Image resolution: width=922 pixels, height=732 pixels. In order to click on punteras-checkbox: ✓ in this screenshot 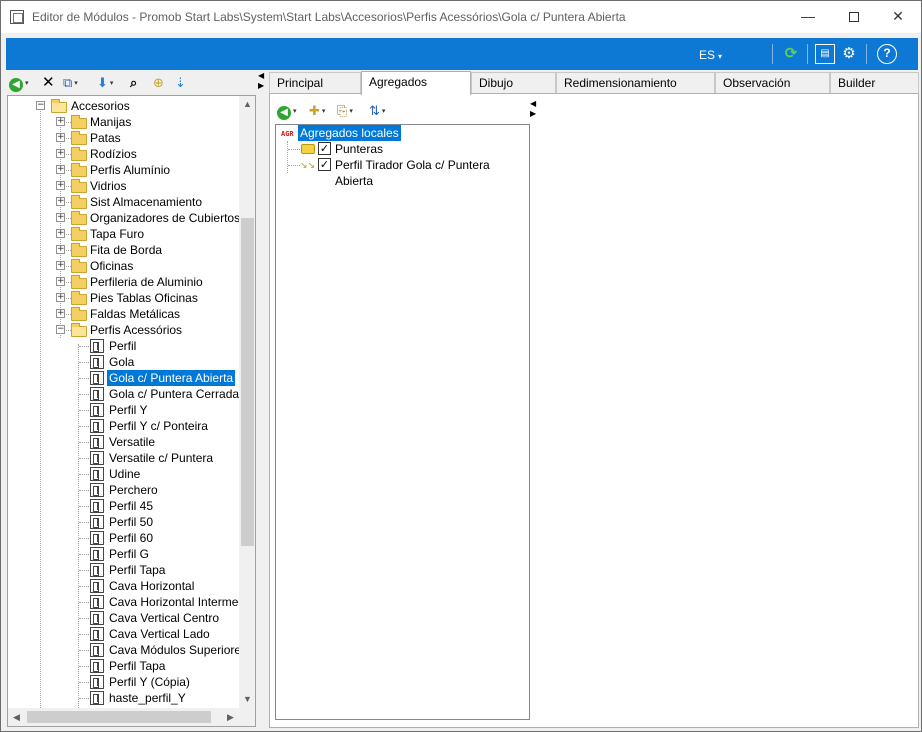, I will do `click(324, 148)`.